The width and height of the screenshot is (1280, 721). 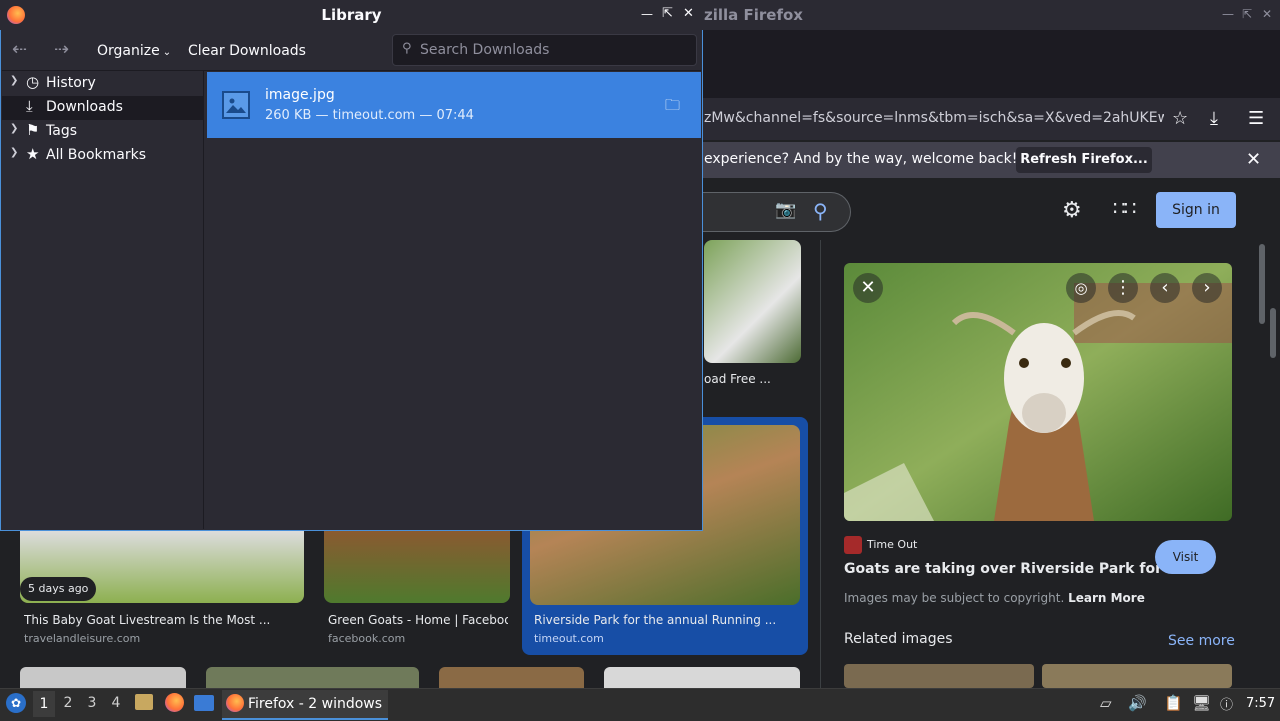 What do you see at coordinates (1106, 598) in the screenshot?
I see `learn-more-link: Learn More` at bounding box center [1106, 598].